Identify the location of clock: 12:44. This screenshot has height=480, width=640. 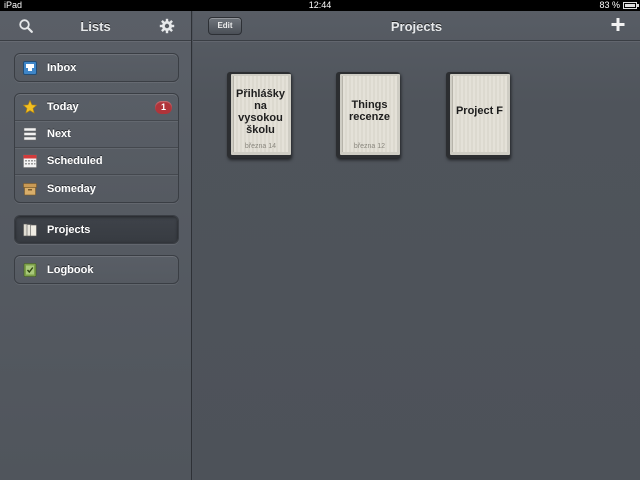
(320, 5).